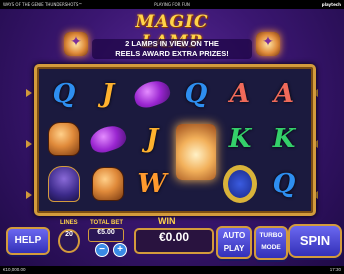  What do you see at coordinates (240, 184) in the screenshot?
I see `ring-icon` at bounding box center [240, 184].